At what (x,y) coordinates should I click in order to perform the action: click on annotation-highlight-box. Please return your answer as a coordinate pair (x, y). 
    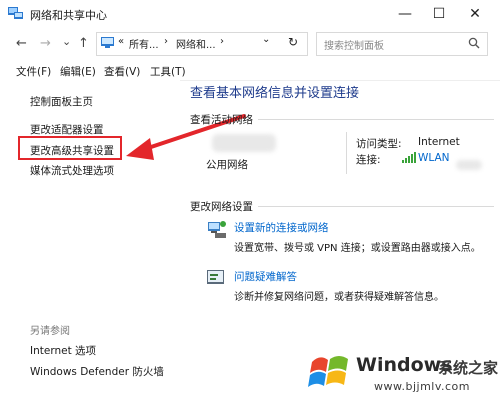
    Looking at the image, I should click on (70, 148).